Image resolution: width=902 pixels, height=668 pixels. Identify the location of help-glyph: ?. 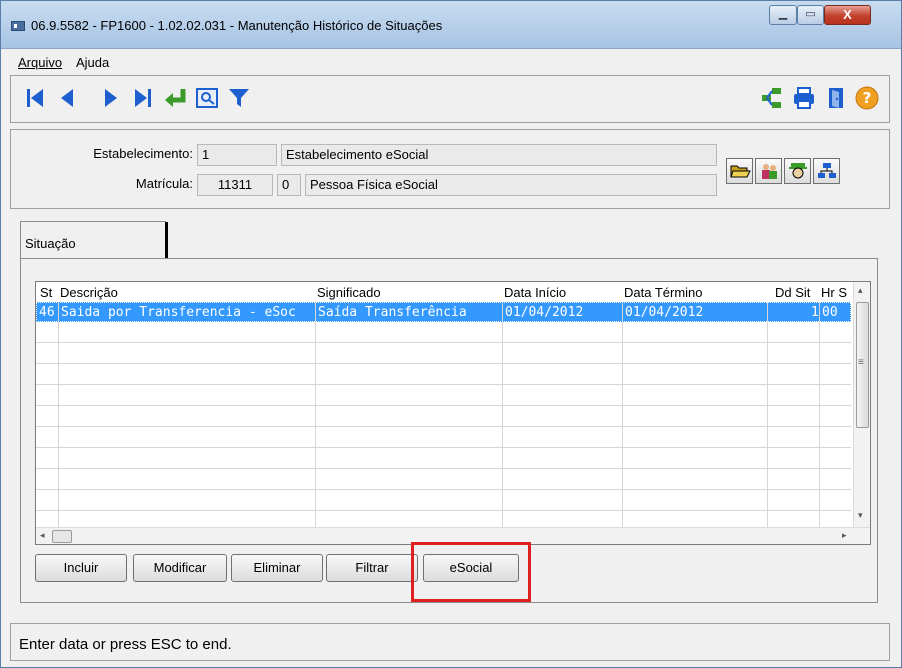
(867, 98).